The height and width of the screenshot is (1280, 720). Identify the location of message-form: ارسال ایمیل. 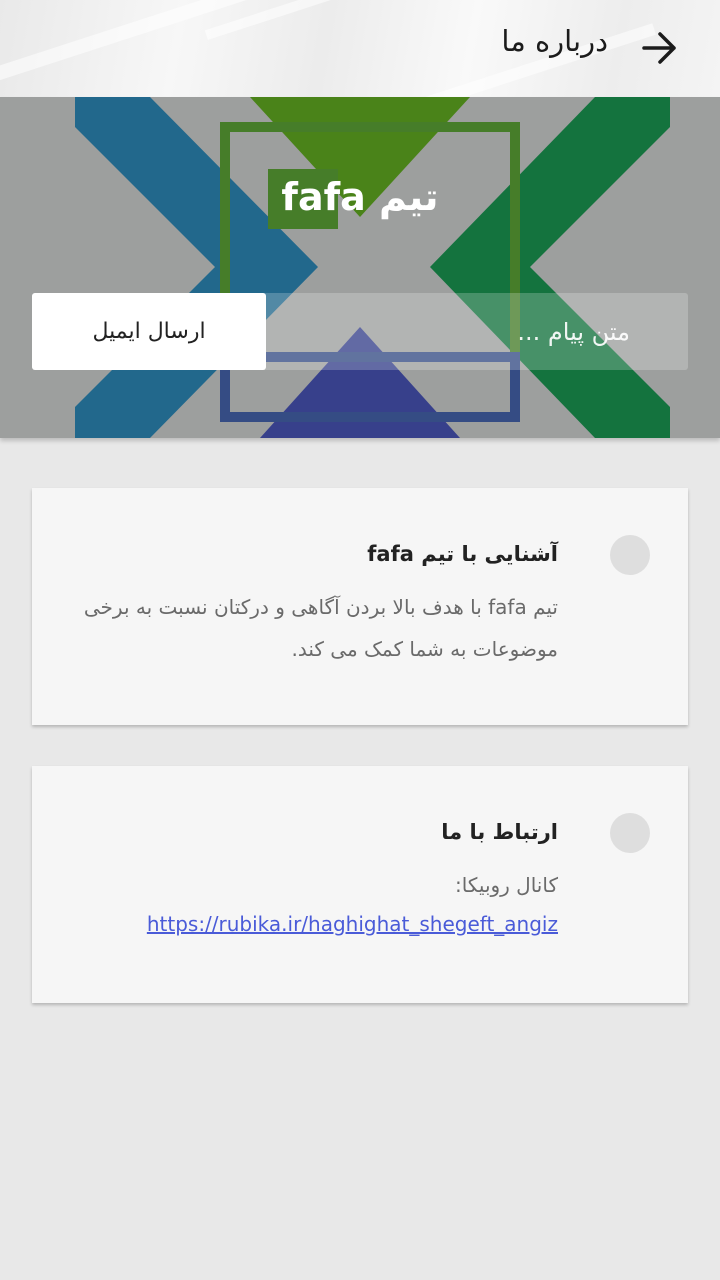
(360, 331).